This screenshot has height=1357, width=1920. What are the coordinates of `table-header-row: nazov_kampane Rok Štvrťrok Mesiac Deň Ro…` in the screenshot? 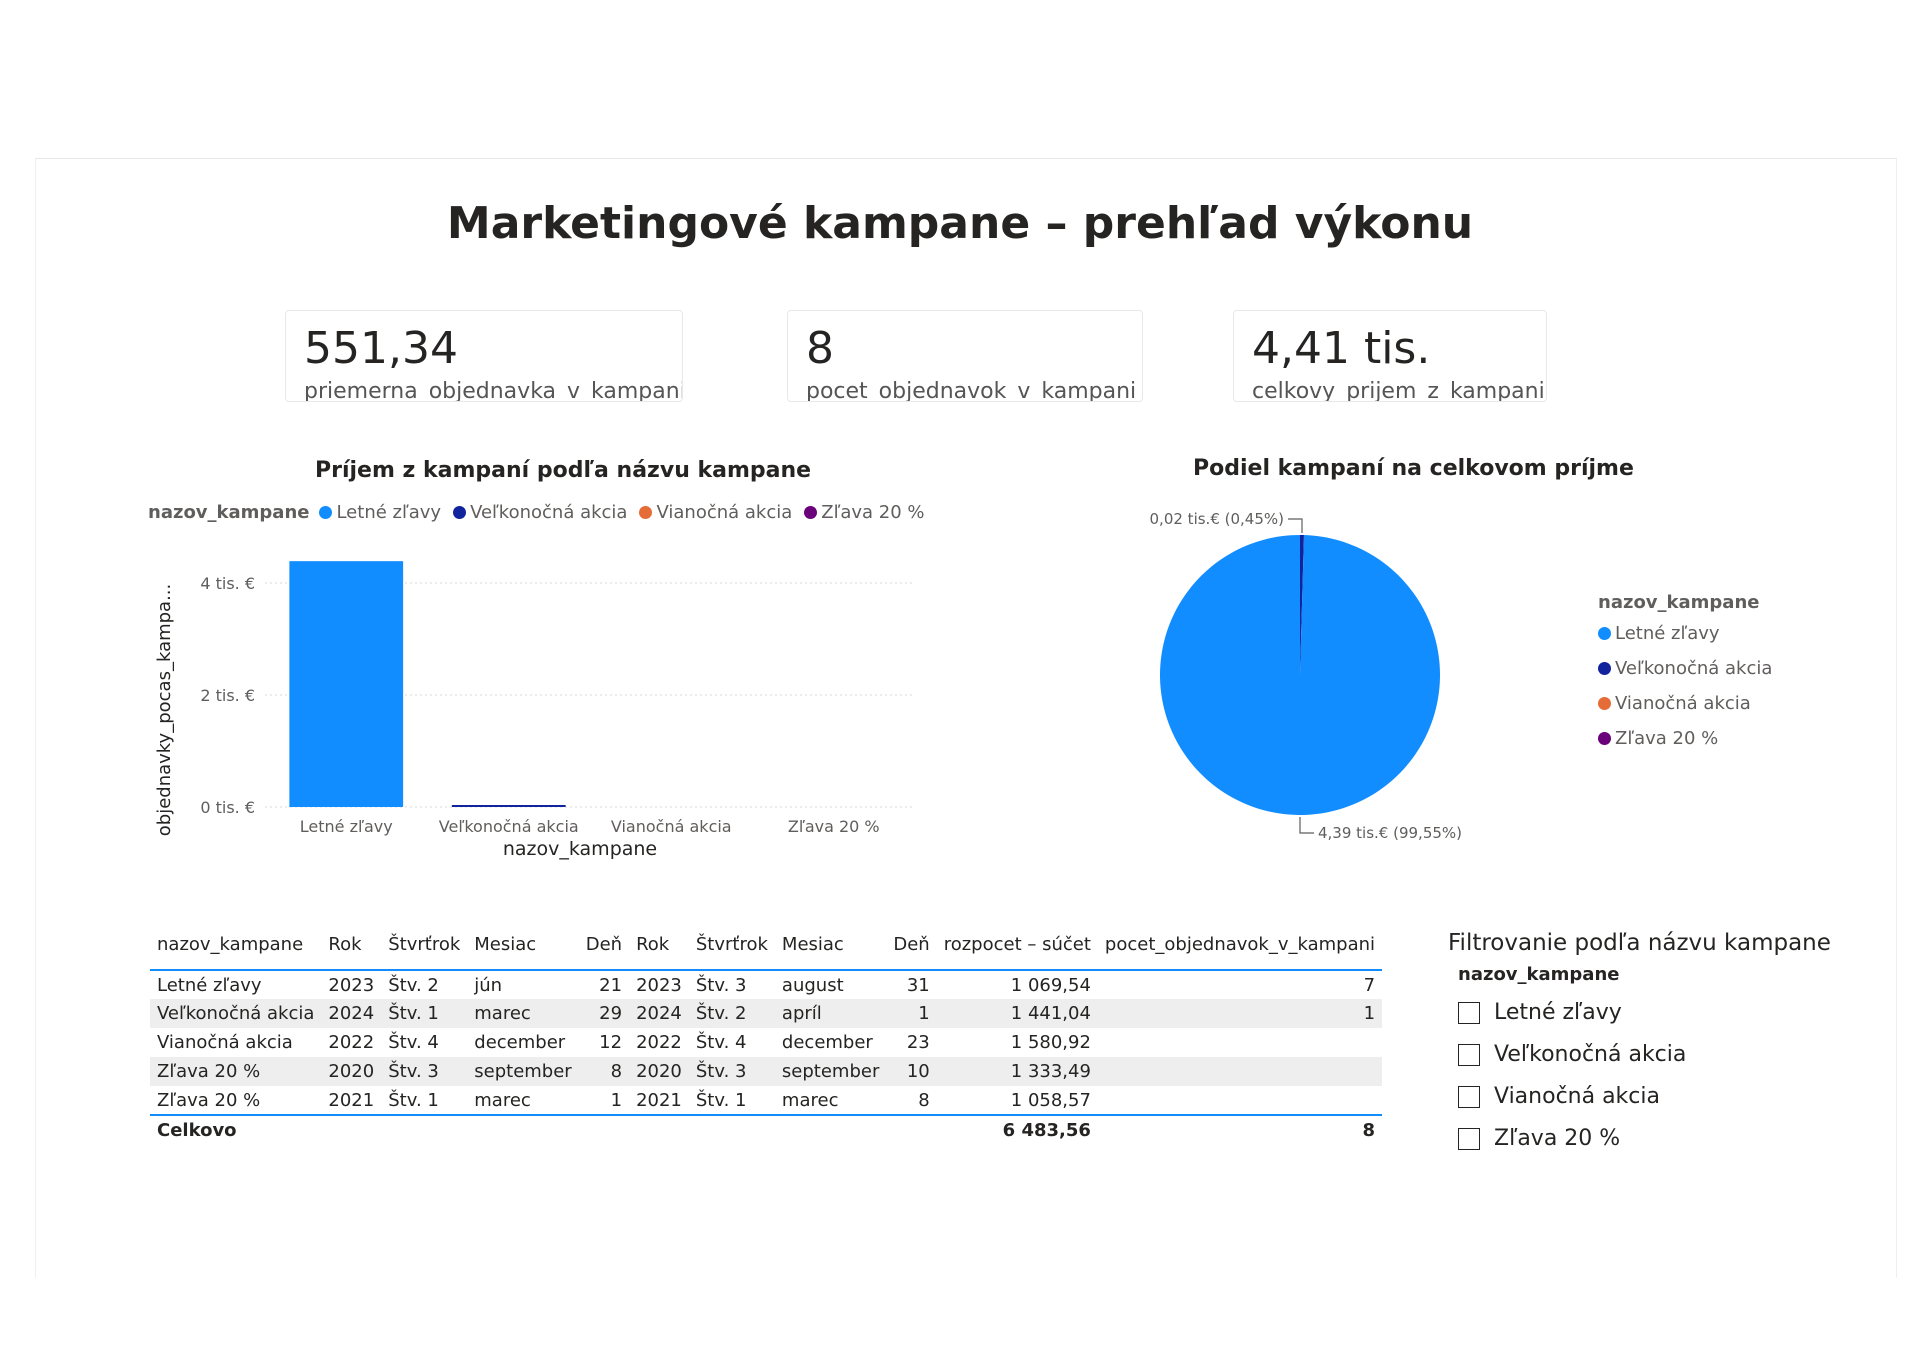 It's located at (766, 950).